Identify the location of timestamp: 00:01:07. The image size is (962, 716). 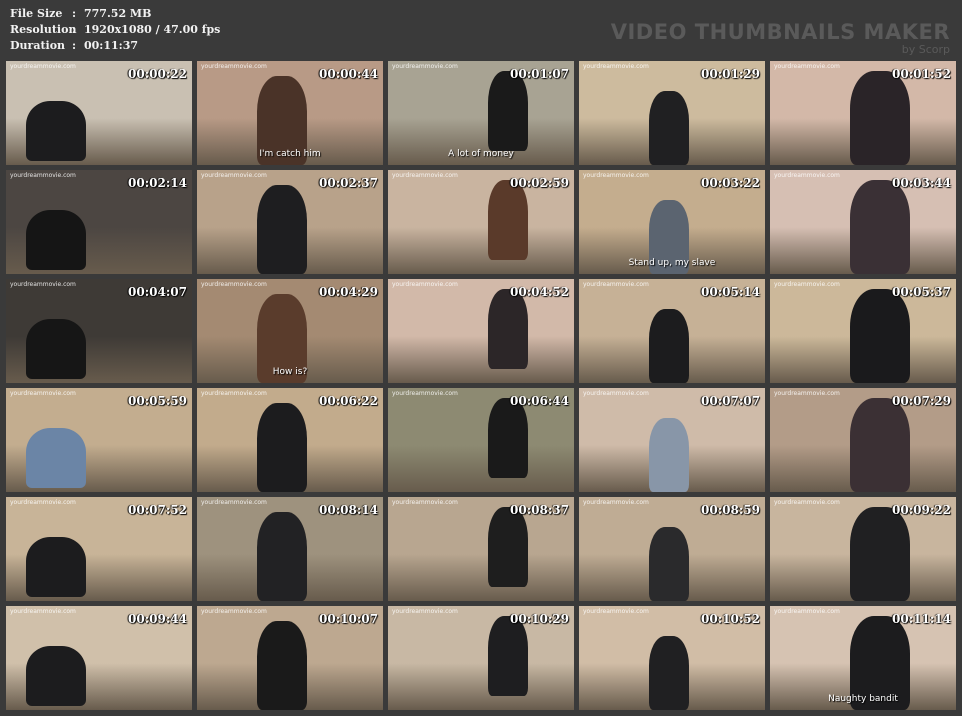
(539, 74).